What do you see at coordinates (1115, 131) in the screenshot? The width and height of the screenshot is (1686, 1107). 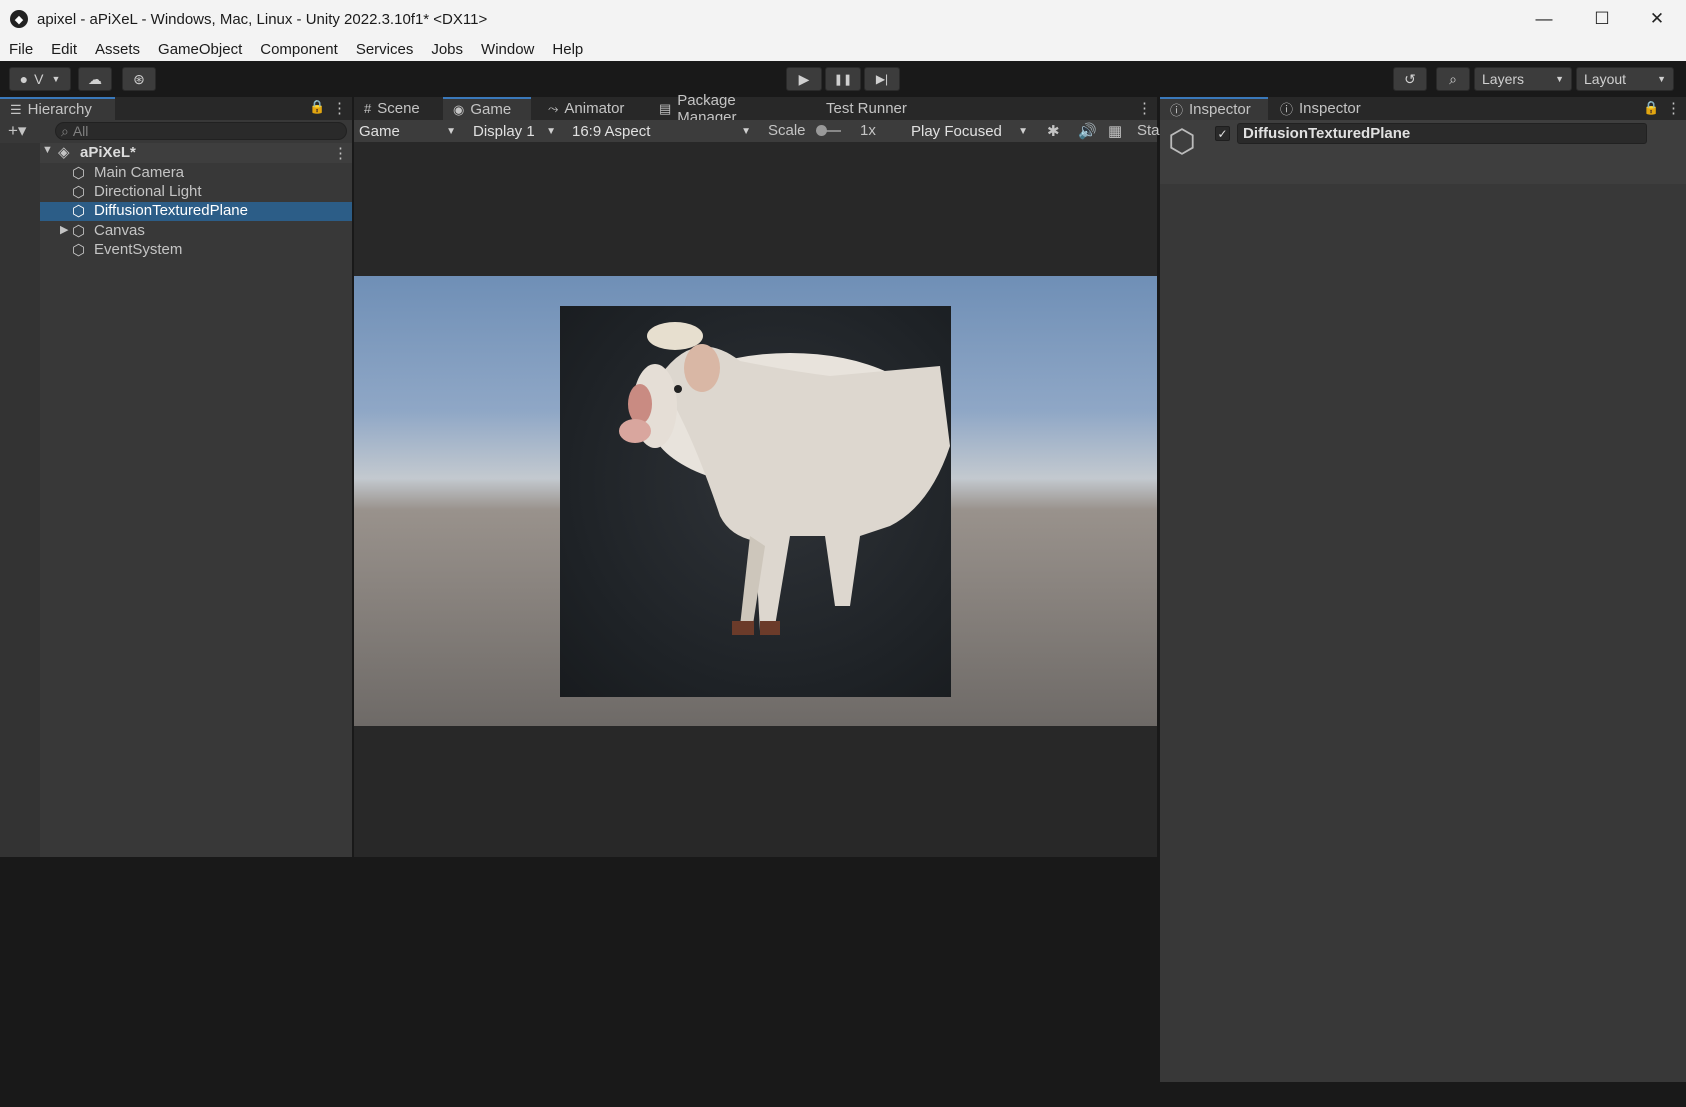 I see `gizmos-grid-icon: ▦` at bounding box center [1115, 131].